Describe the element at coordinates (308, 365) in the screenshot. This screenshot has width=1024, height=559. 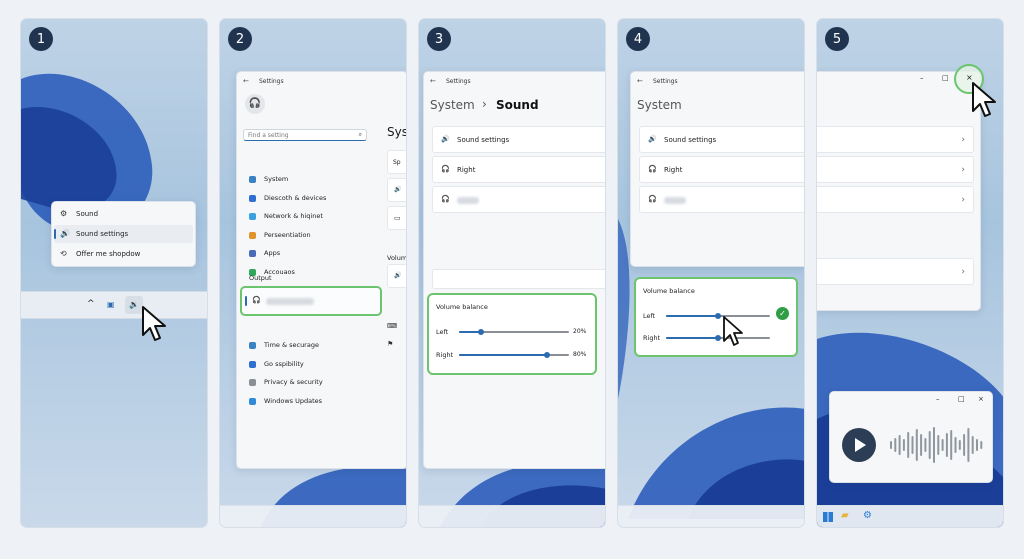
I see `nav-item: Go sspibility` at that location.